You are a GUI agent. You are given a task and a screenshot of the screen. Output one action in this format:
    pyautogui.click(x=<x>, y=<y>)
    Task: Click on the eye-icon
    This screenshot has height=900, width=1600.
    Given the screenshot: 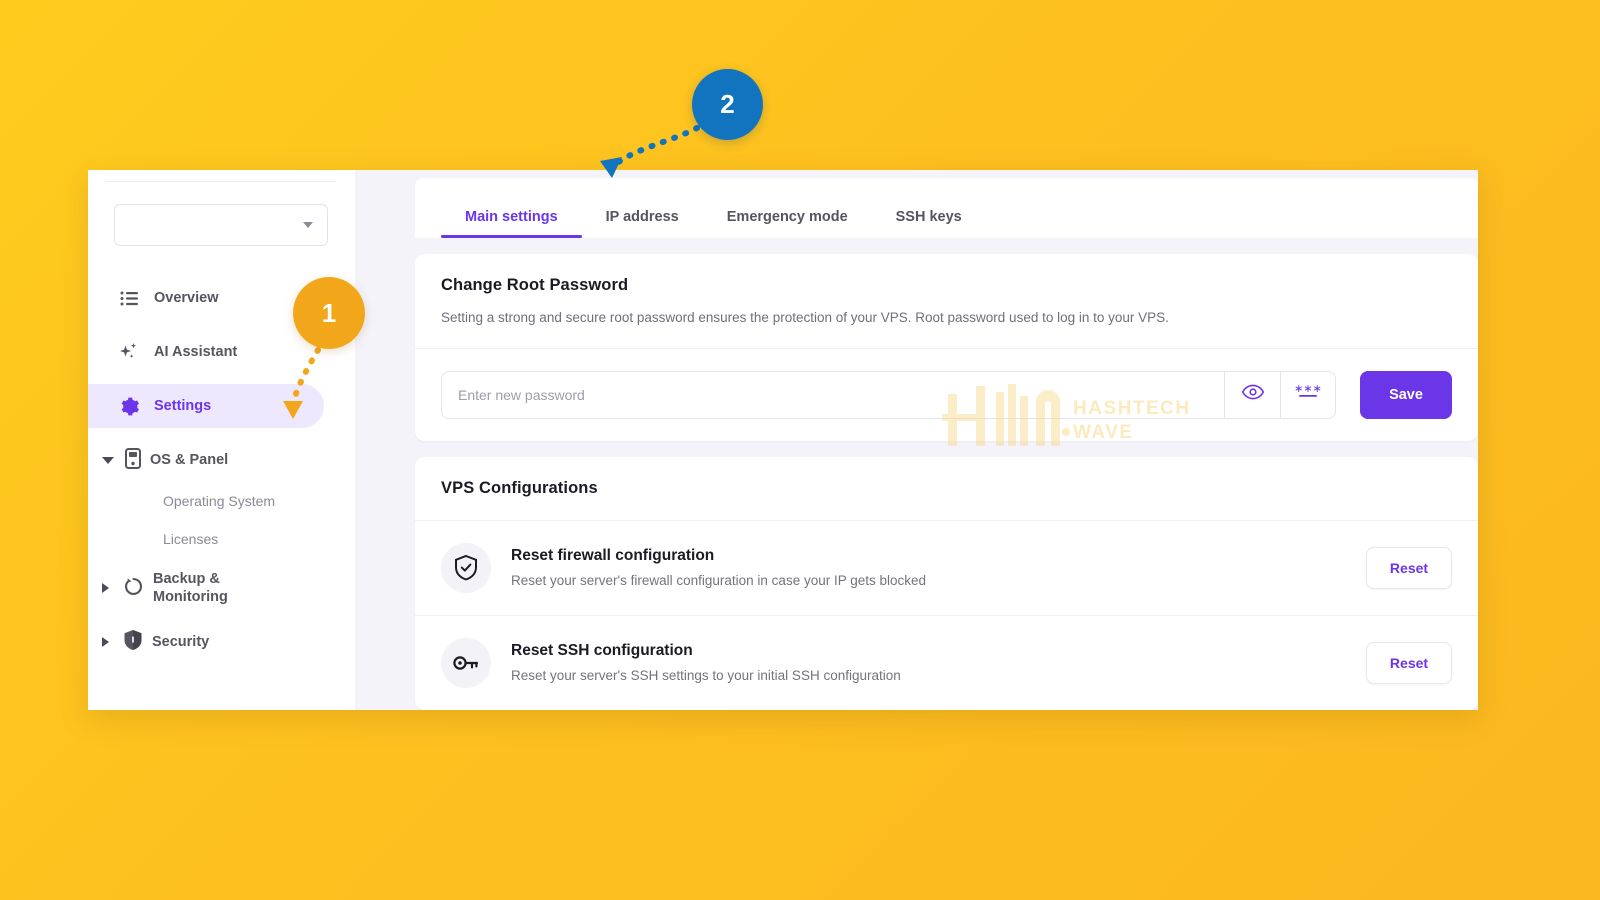 What is the action you would take?
    pyautogui.click(x=1252, y=394)
    